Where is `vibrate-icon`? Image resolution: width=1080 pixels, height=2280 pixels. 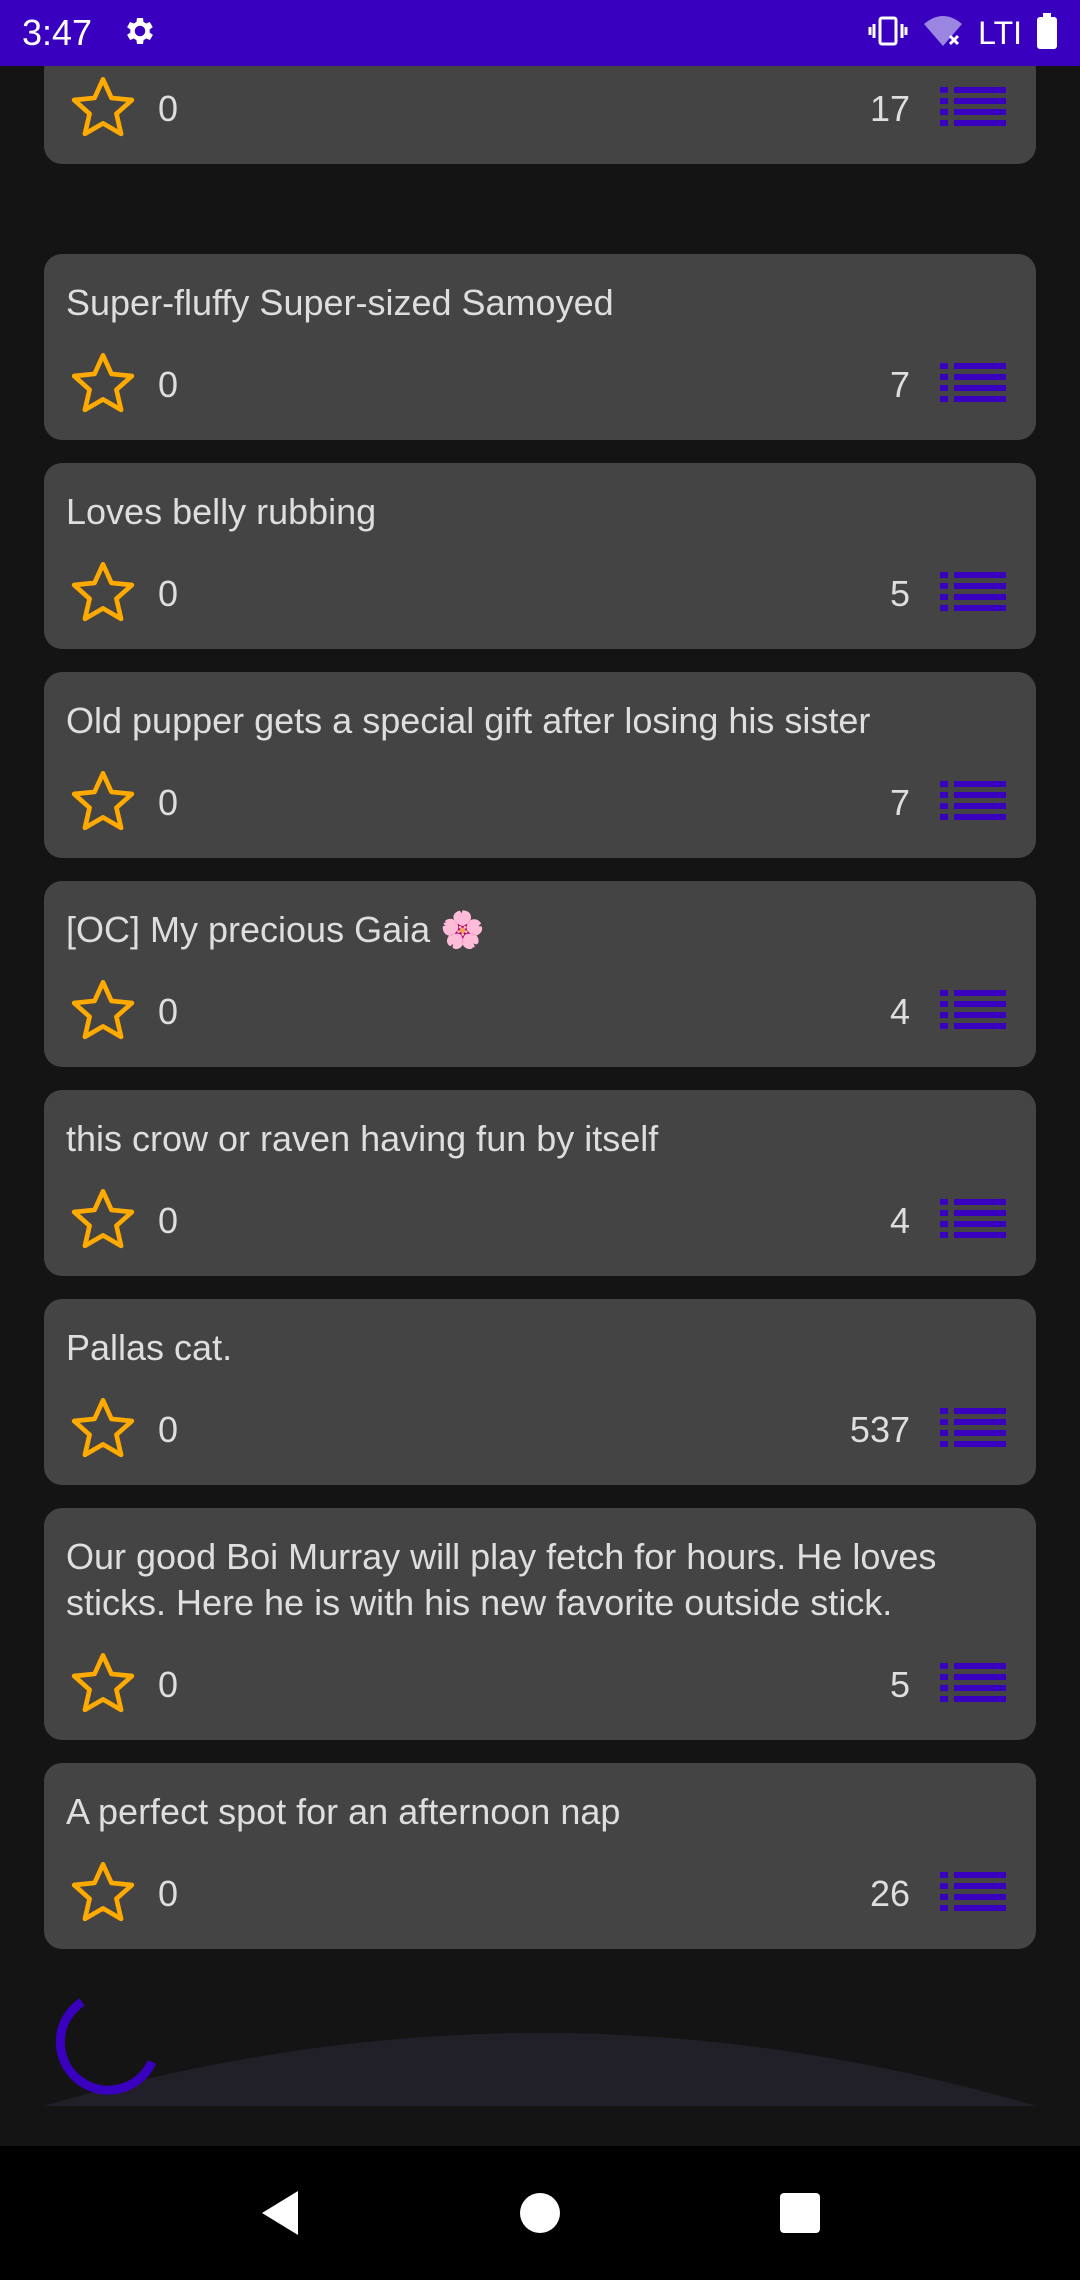 vibrate-icon is located at coordinates (888, 33).